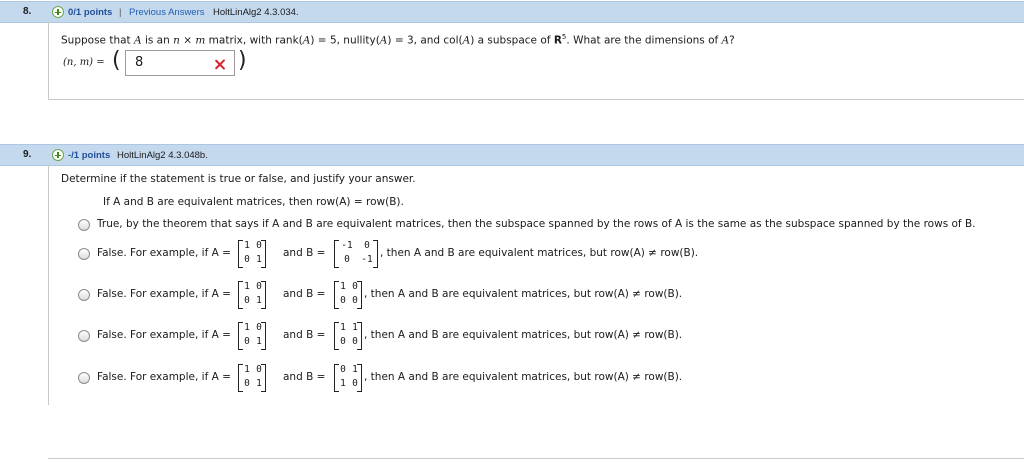  Describe the element at coordinates (89, 155) in the screenshot. I see `points-label: -/1 points` at that location.